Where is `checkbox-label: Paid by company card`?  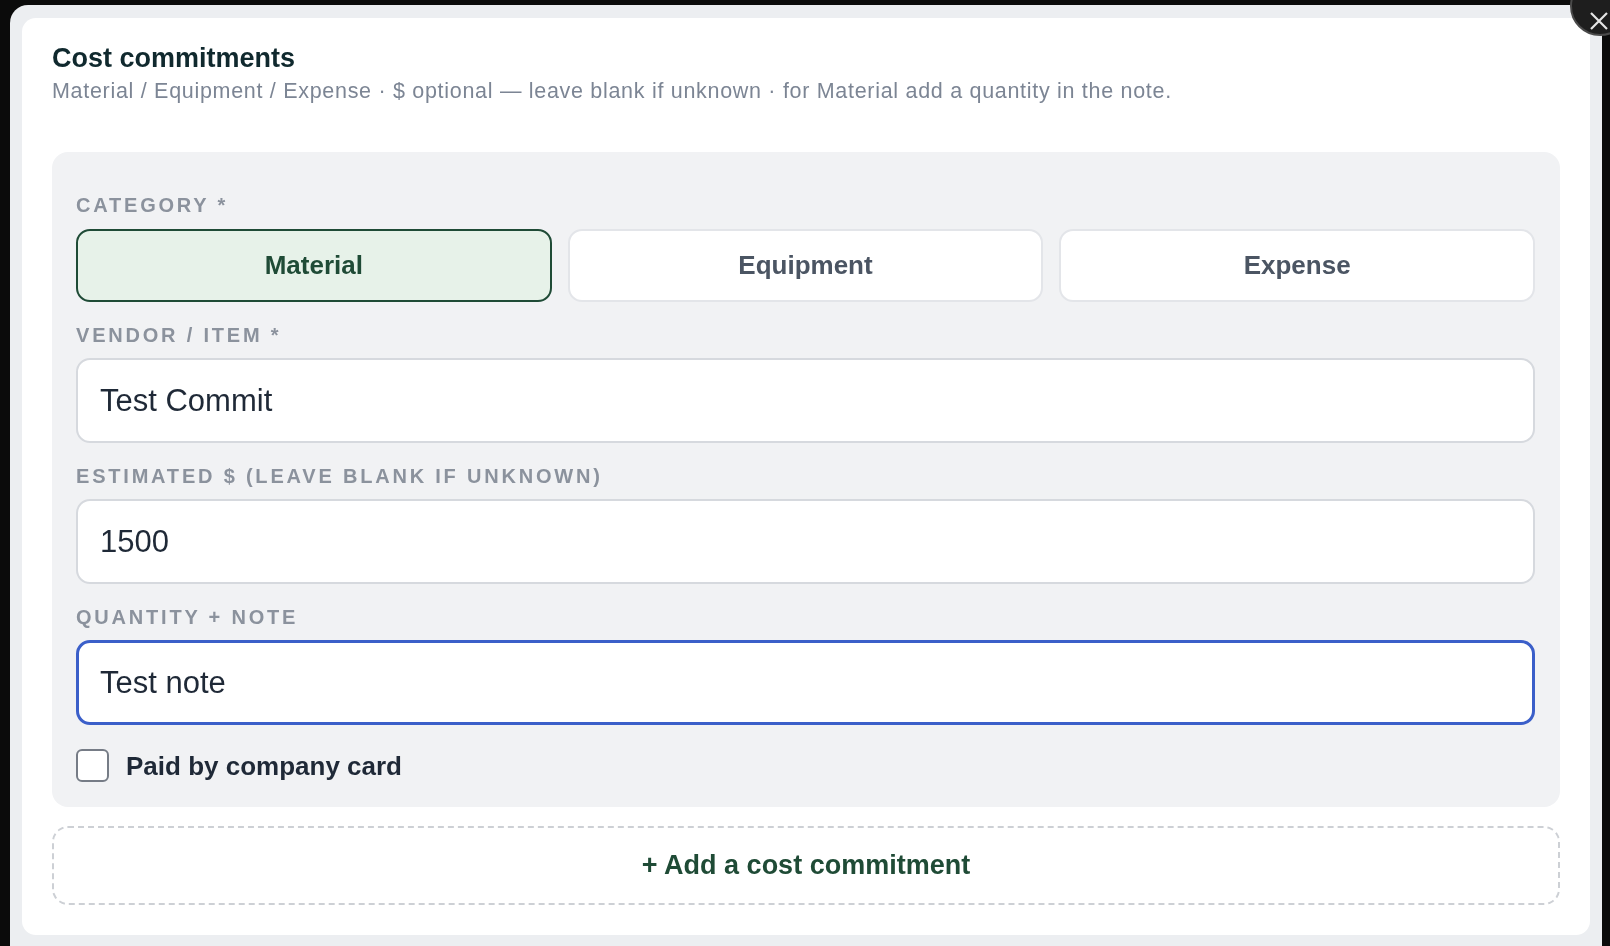
checkbox-label: Paid by company card is located at coordinates (264, 765).